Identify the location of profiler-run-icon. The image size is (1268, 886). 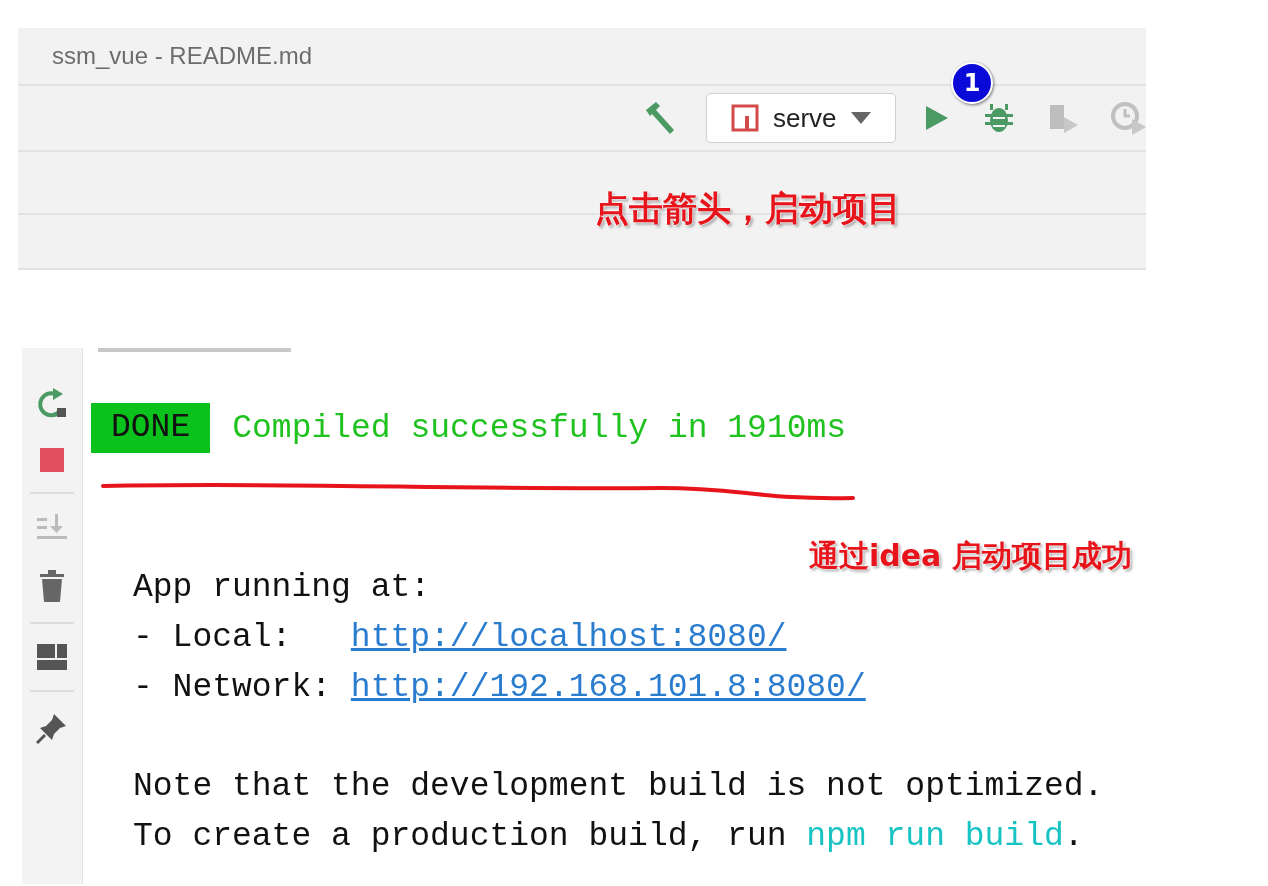
(1128, 118).